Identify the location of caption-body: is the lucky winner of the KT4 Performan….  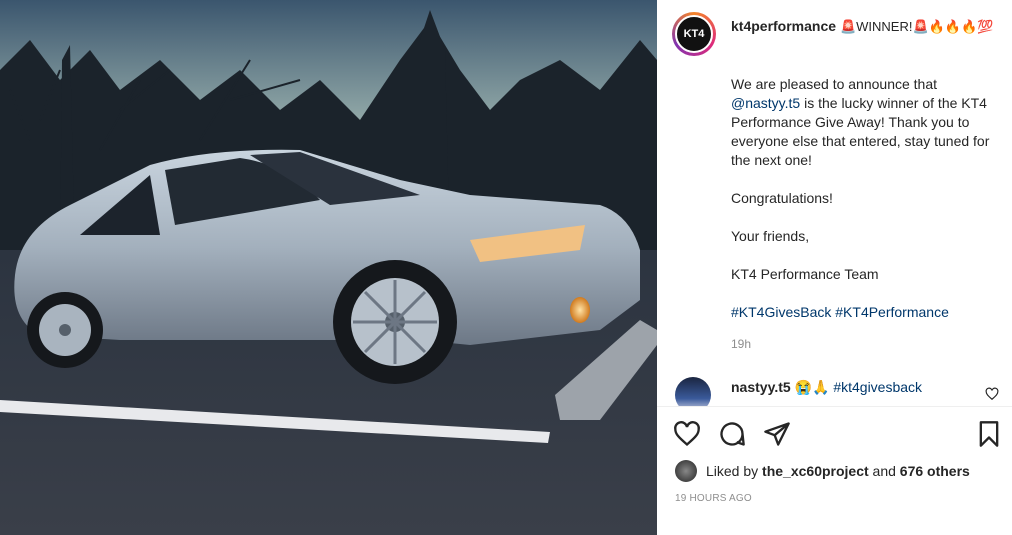
(860, 188).